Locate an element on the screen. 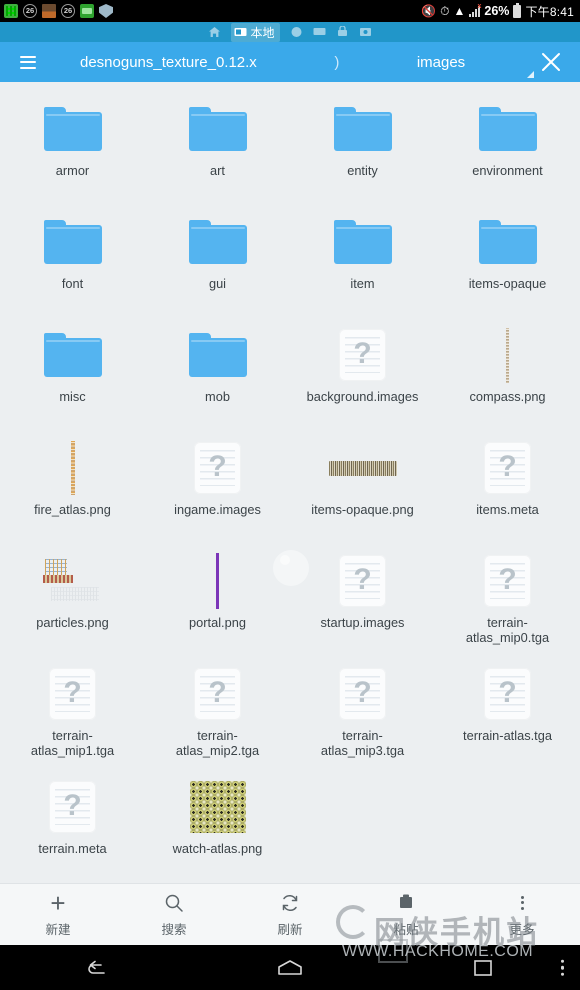 The image size is (580, 990). list-menu-icon is located at coordinates (26, 62).